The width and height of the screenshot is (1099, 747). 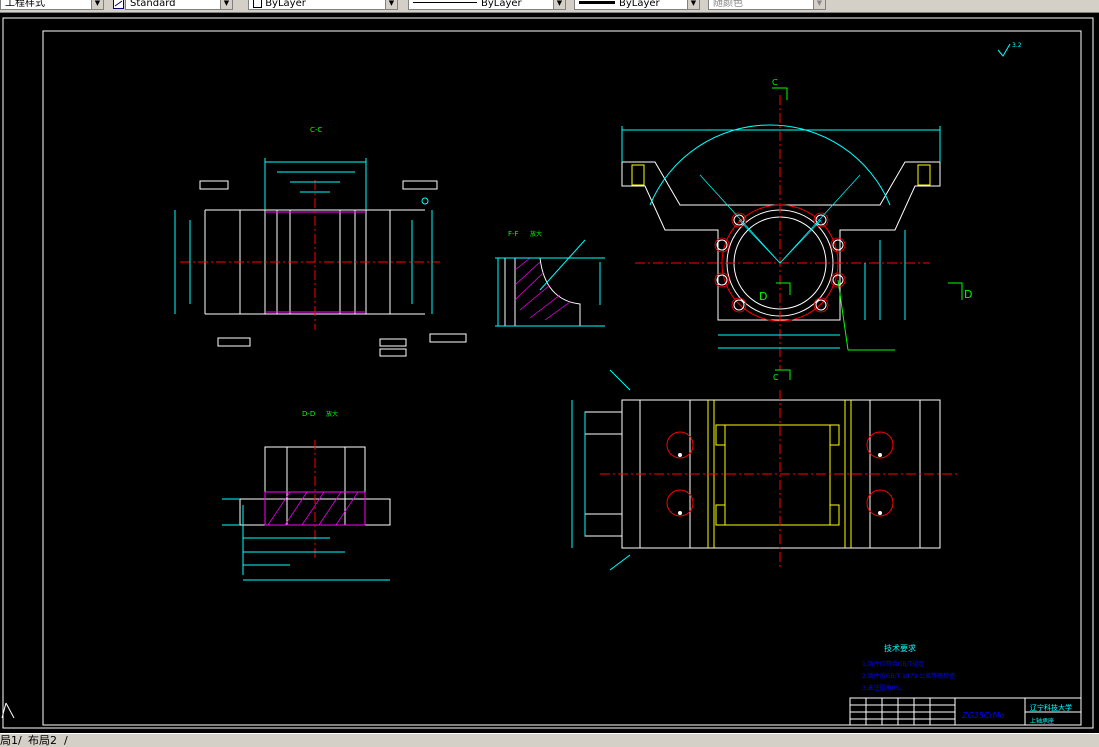 I want to click on color-dropdown: ByLayer ▼, so click(x=323, y=5).